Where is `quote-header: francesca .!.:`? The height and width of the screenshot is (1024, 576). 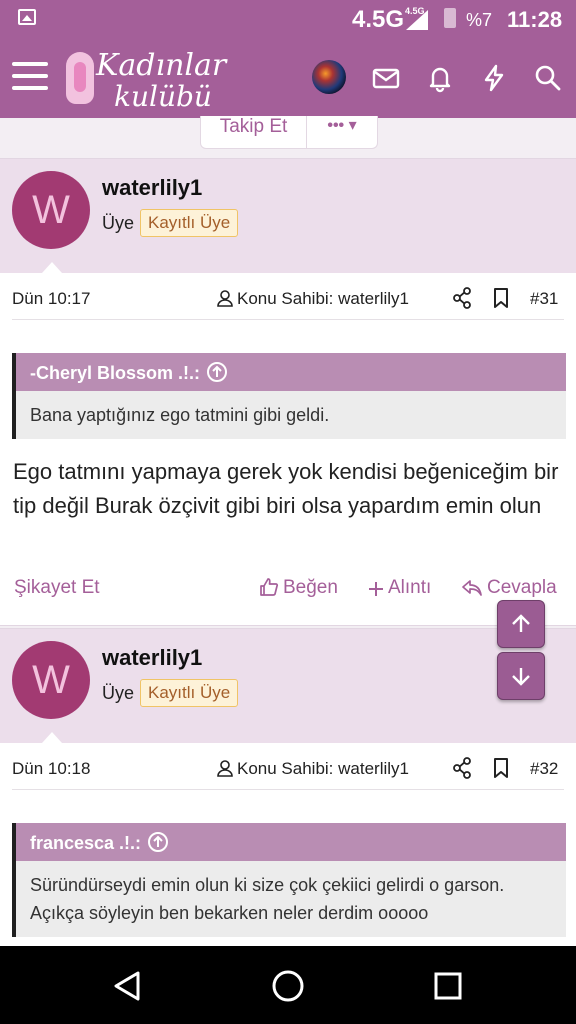 quote-header: francesca .!.: is located at coordinates (291, 842).